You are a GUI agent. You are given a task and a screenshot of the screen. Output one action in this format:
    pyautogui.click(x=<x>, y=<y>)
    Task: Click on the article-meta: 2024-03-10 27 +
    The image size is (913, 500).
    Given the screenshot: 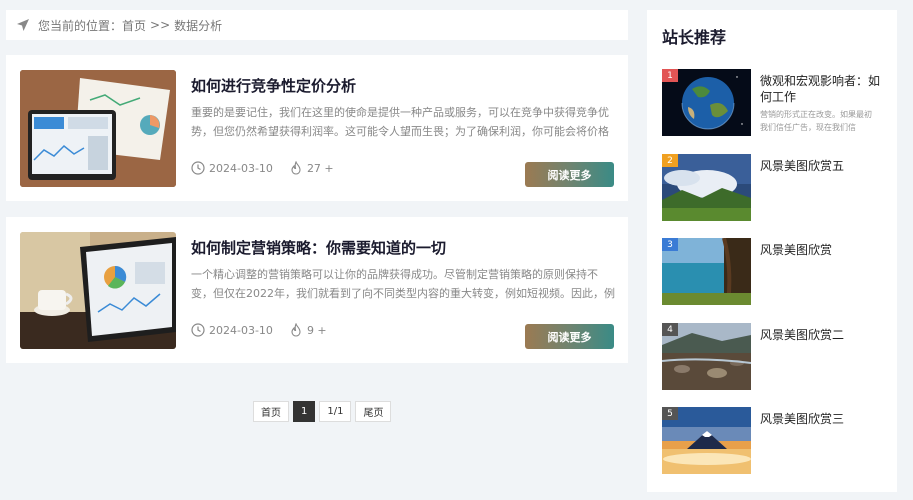 What is the action you would take?
    pyautogui.click(x=262, y=168)
    